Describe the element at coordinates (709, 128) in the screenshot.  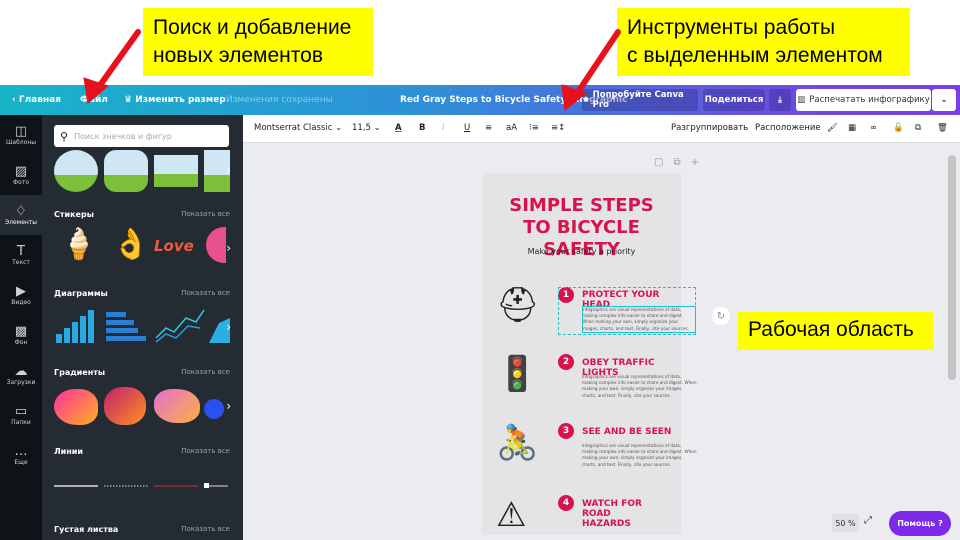
I see `ungroup-button: Разгруппировать` at that location.